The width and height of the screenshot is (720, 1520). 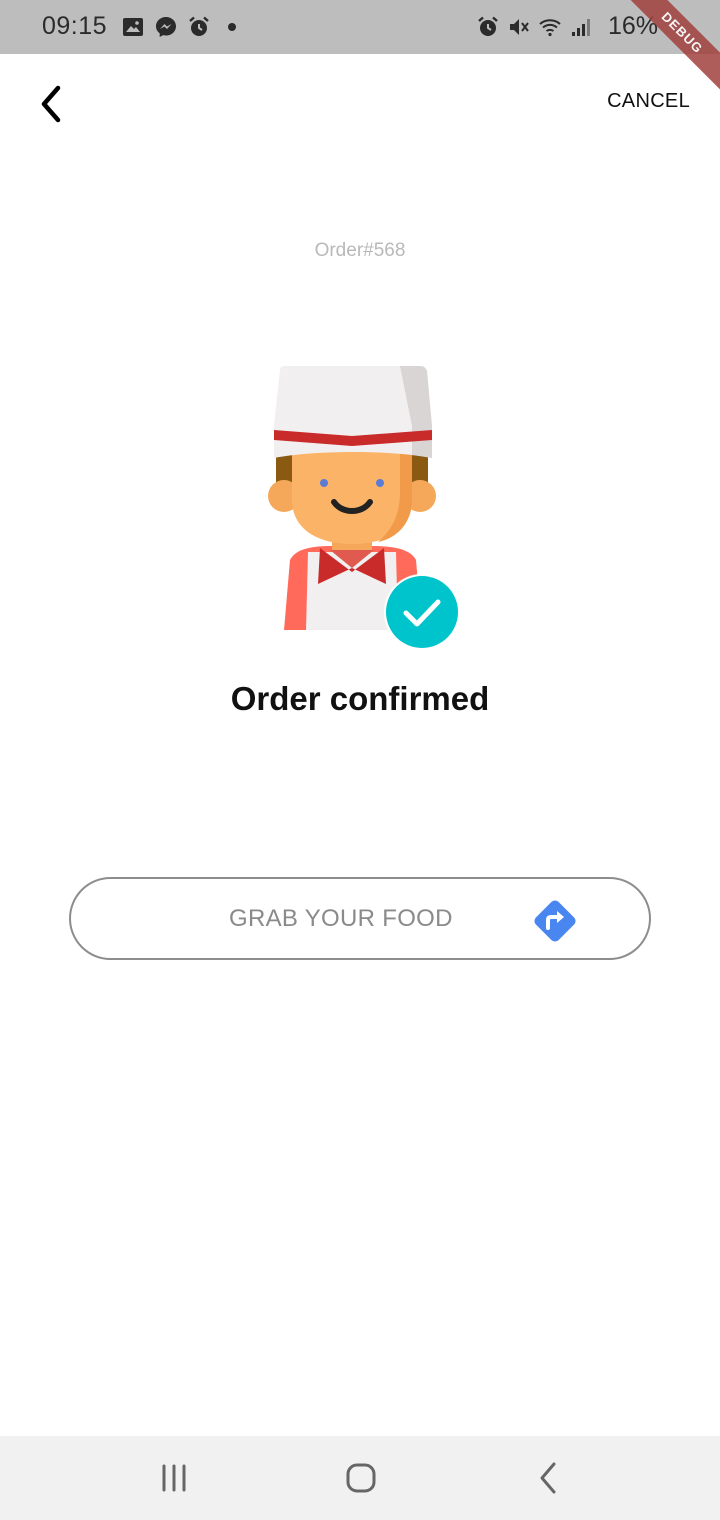 I want to click on back-button, so click(x=52, y=104).